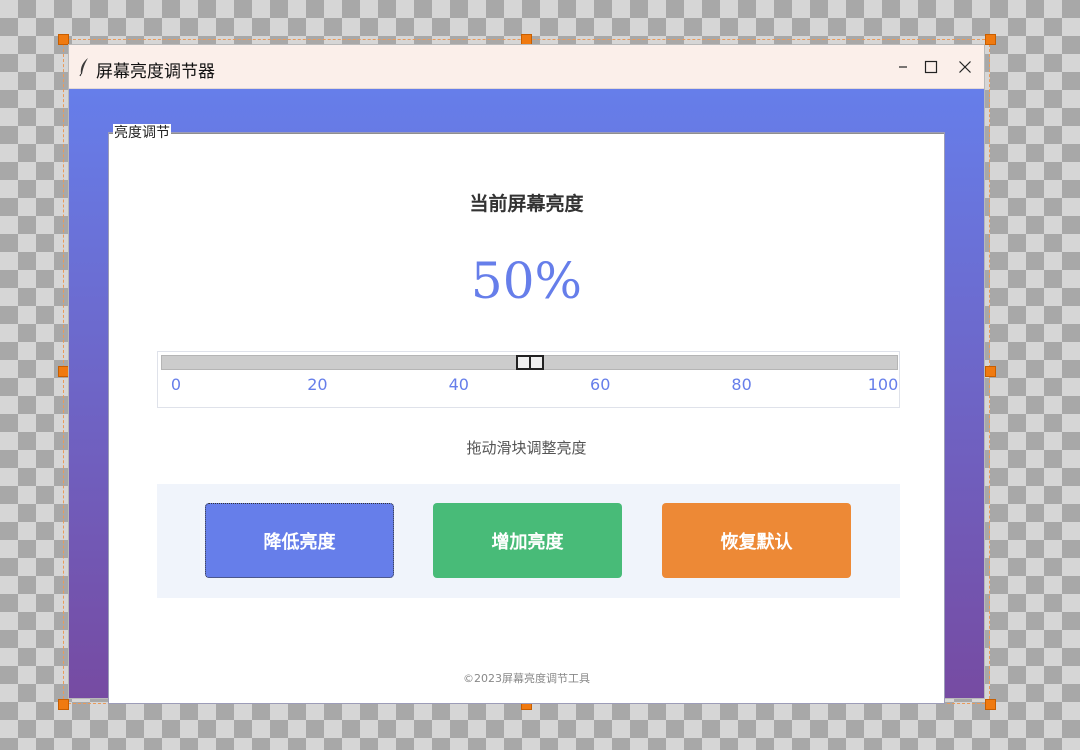 The image size is (1080, 750). What do you see at coordinates (990, 704) in the screenshot?
I see `resize-handle-bottom-right` at bounding box center [990, 704].